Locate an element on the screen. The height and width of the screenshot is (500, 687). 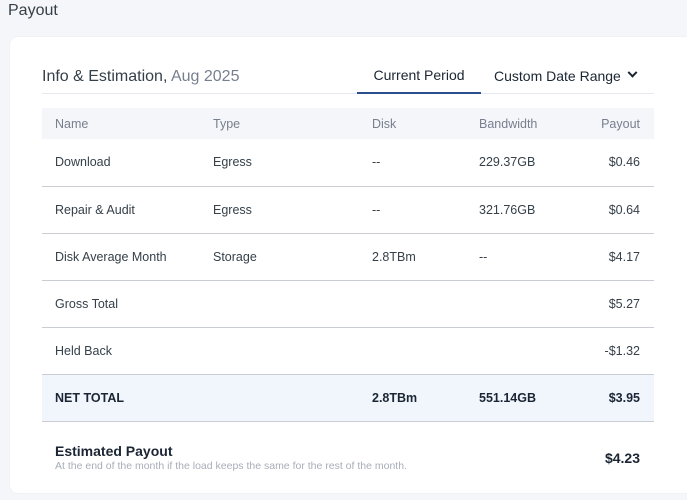
estimated-payout-title: Estimated Payout is located at coordinates (114, 451).